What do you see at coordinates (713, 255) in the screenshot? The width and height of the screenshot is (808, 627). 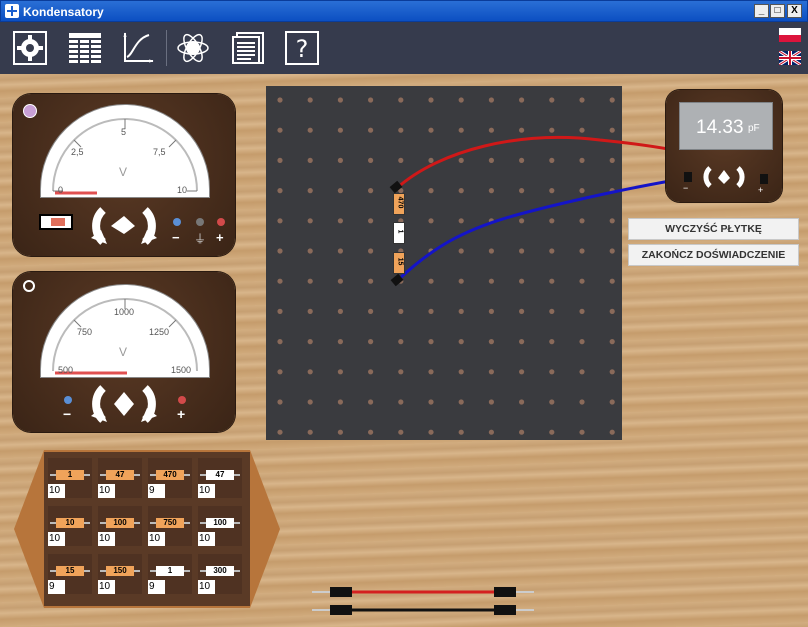 I see `finish-experiment-button: ZAKOŃCZ DOŚWIADCZENIE` at bounding box center [713, 255].